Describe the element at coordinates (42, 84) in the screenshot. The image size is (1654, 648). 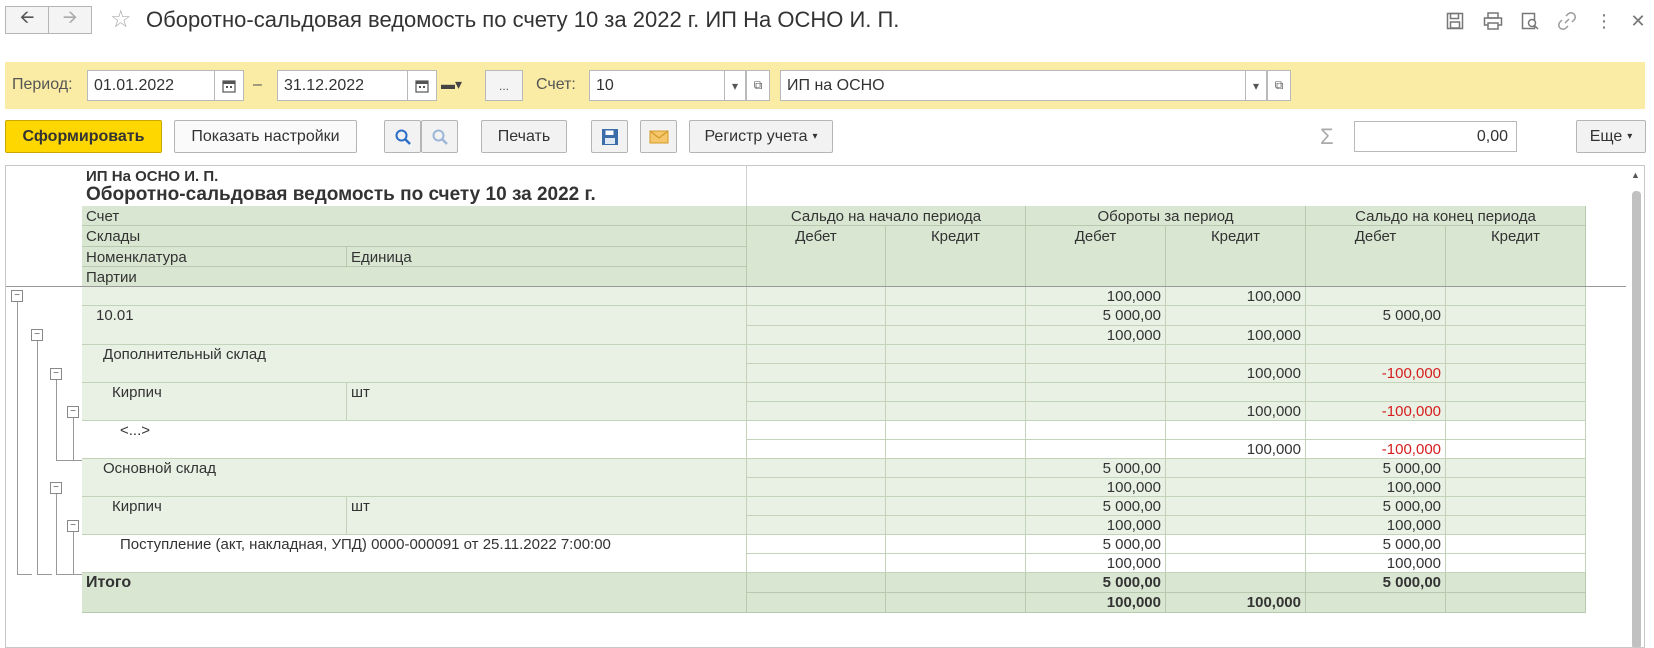
I see `period-label: Период:` at that location.